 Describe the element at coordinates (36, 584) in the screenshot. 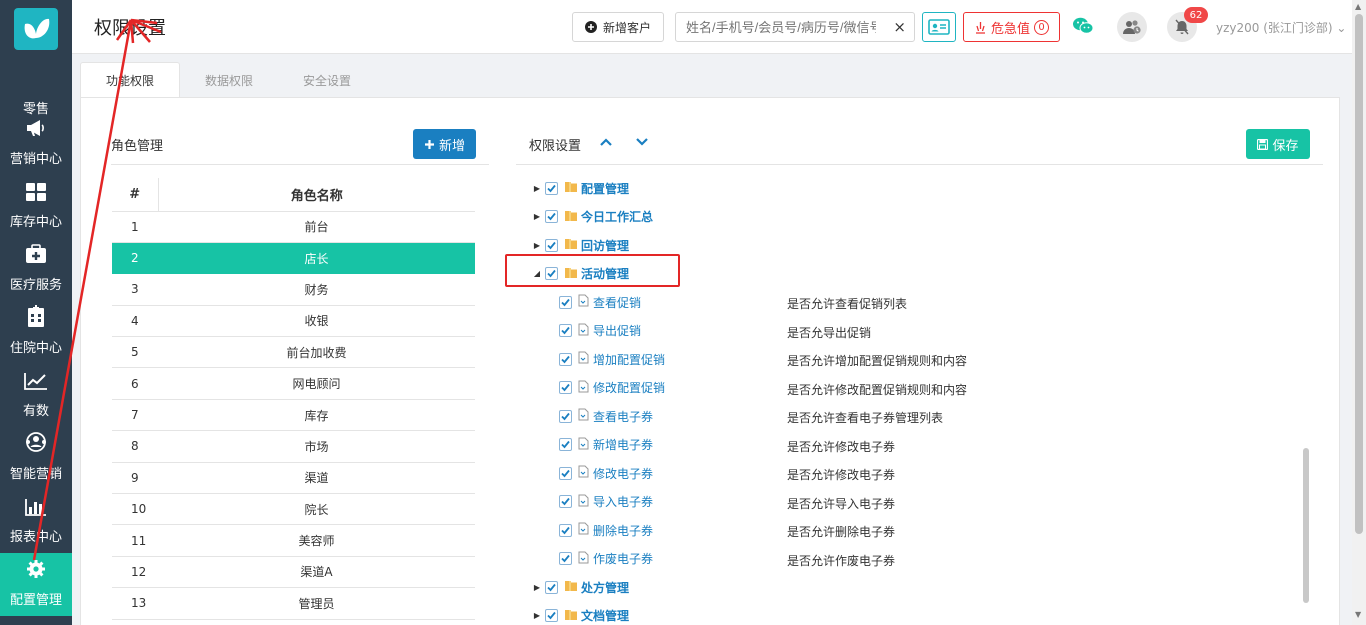

I see `sidebar-item-8: 配置管理` at that location.